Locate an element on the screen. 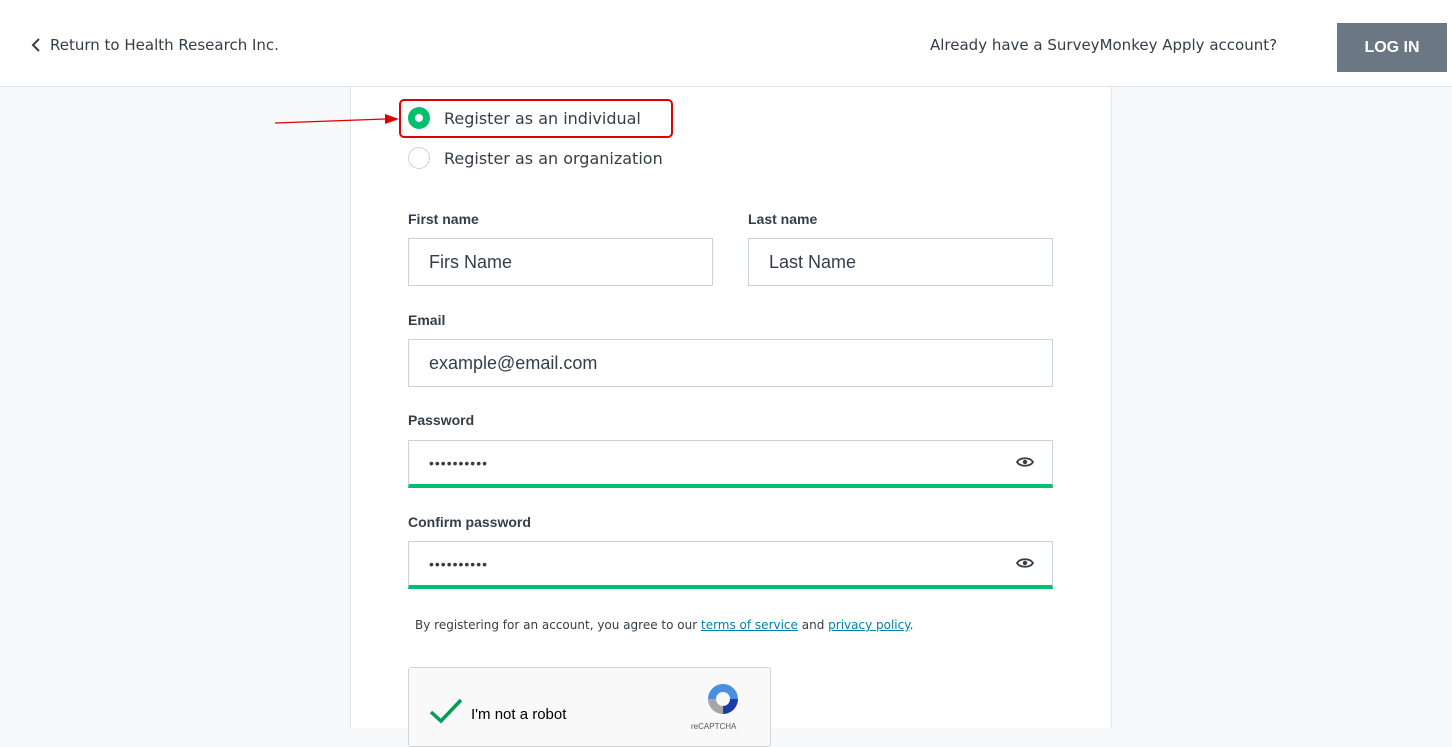  password-field: •••••••••• is located at coordinates (730, 464).